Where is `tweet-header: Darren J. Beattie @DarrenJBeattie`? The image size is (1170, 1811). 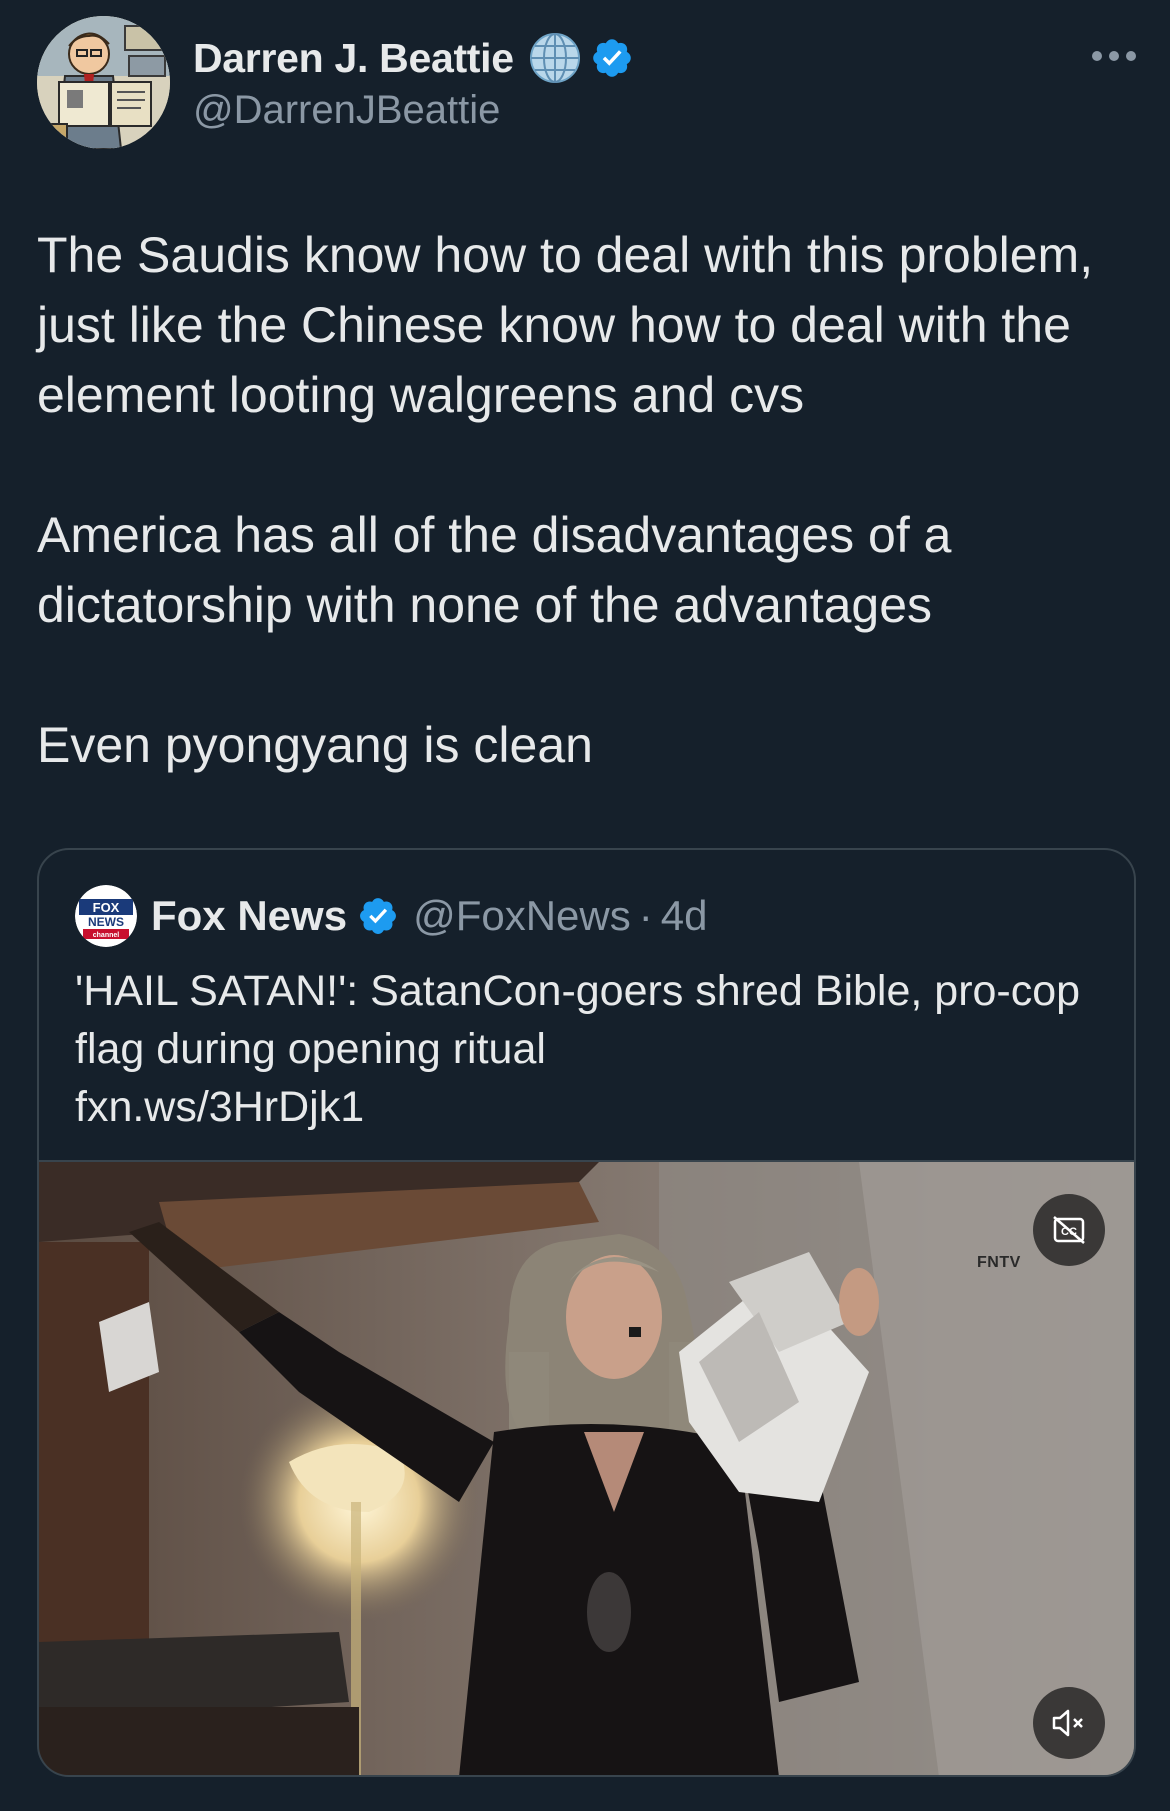
tweet-header: Darren J. Beattie @DarrenJBeattie is located at coordinates (587, 83).